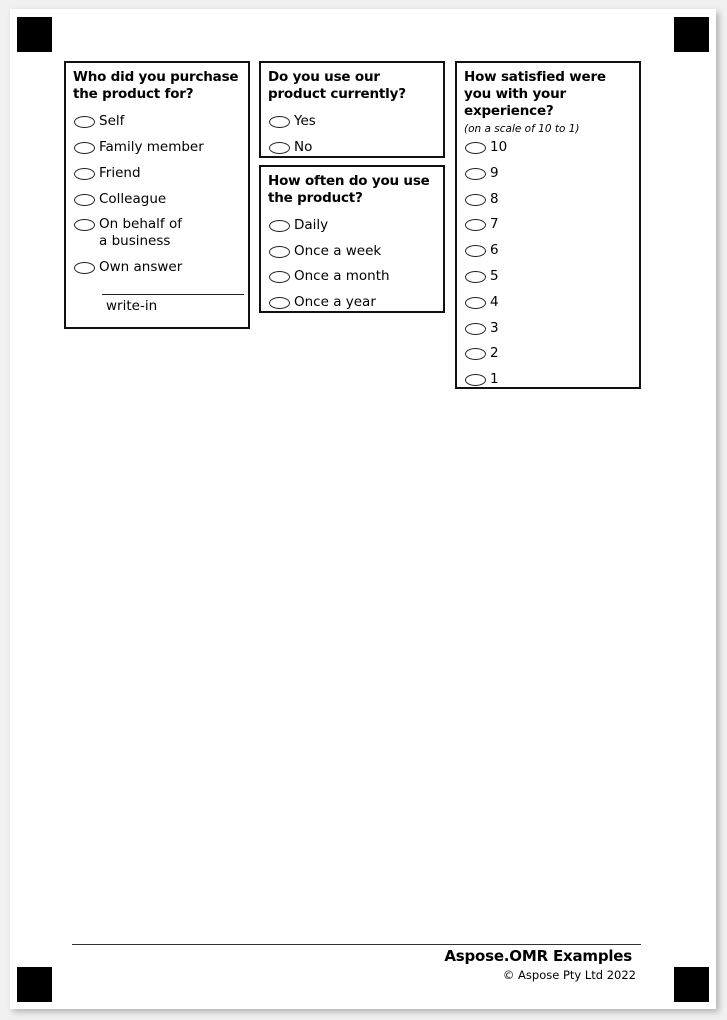 Image resolution: width=727 pixels, height=1020 pixels. I want to click on option-on-behalf-of-business: On behalf of a business, so click(129, 233).